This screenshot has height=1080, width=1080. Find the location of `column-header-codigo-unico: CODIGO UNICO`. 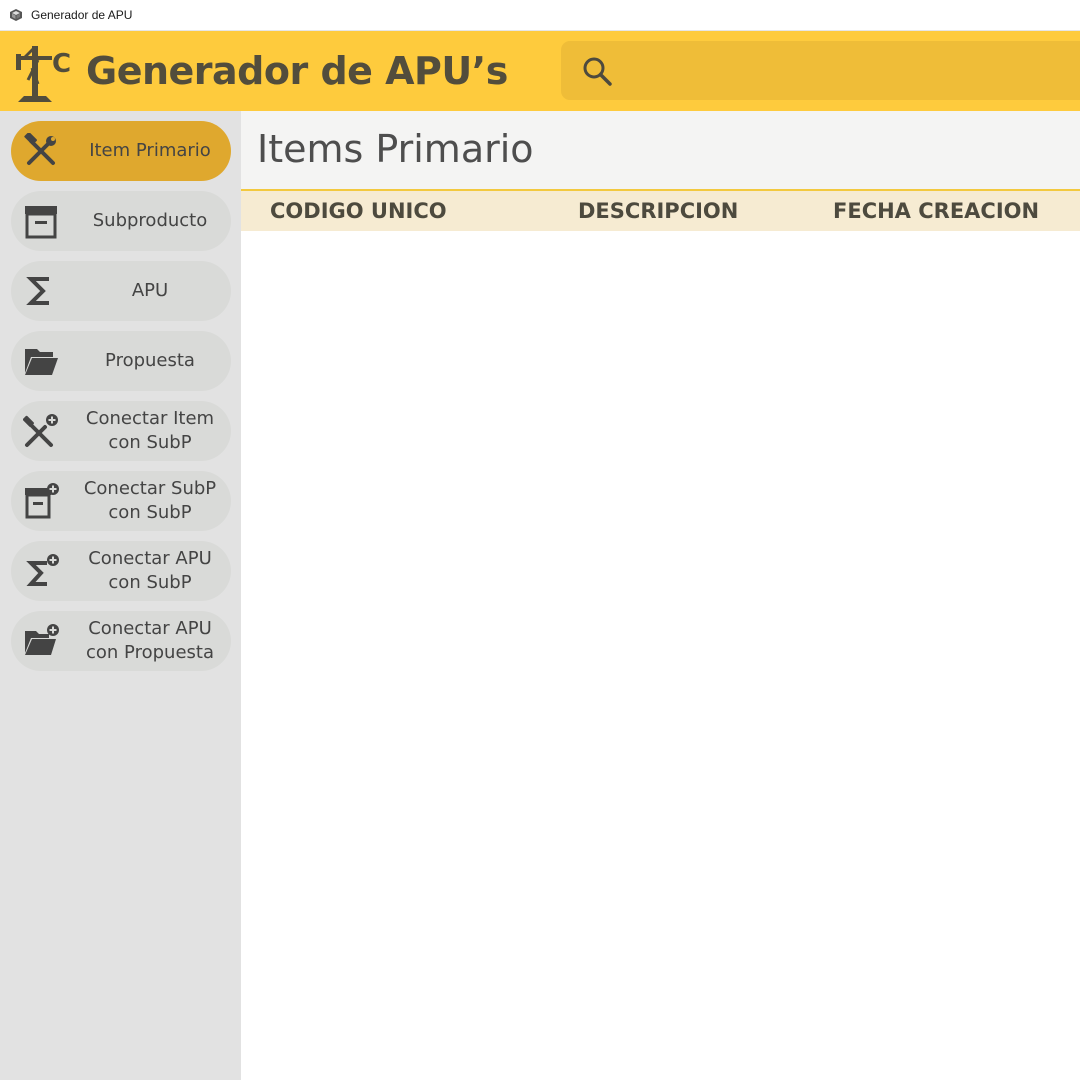

column-header-codigo-unico: CODIGO UNICO is located at coordinates (358, 211).